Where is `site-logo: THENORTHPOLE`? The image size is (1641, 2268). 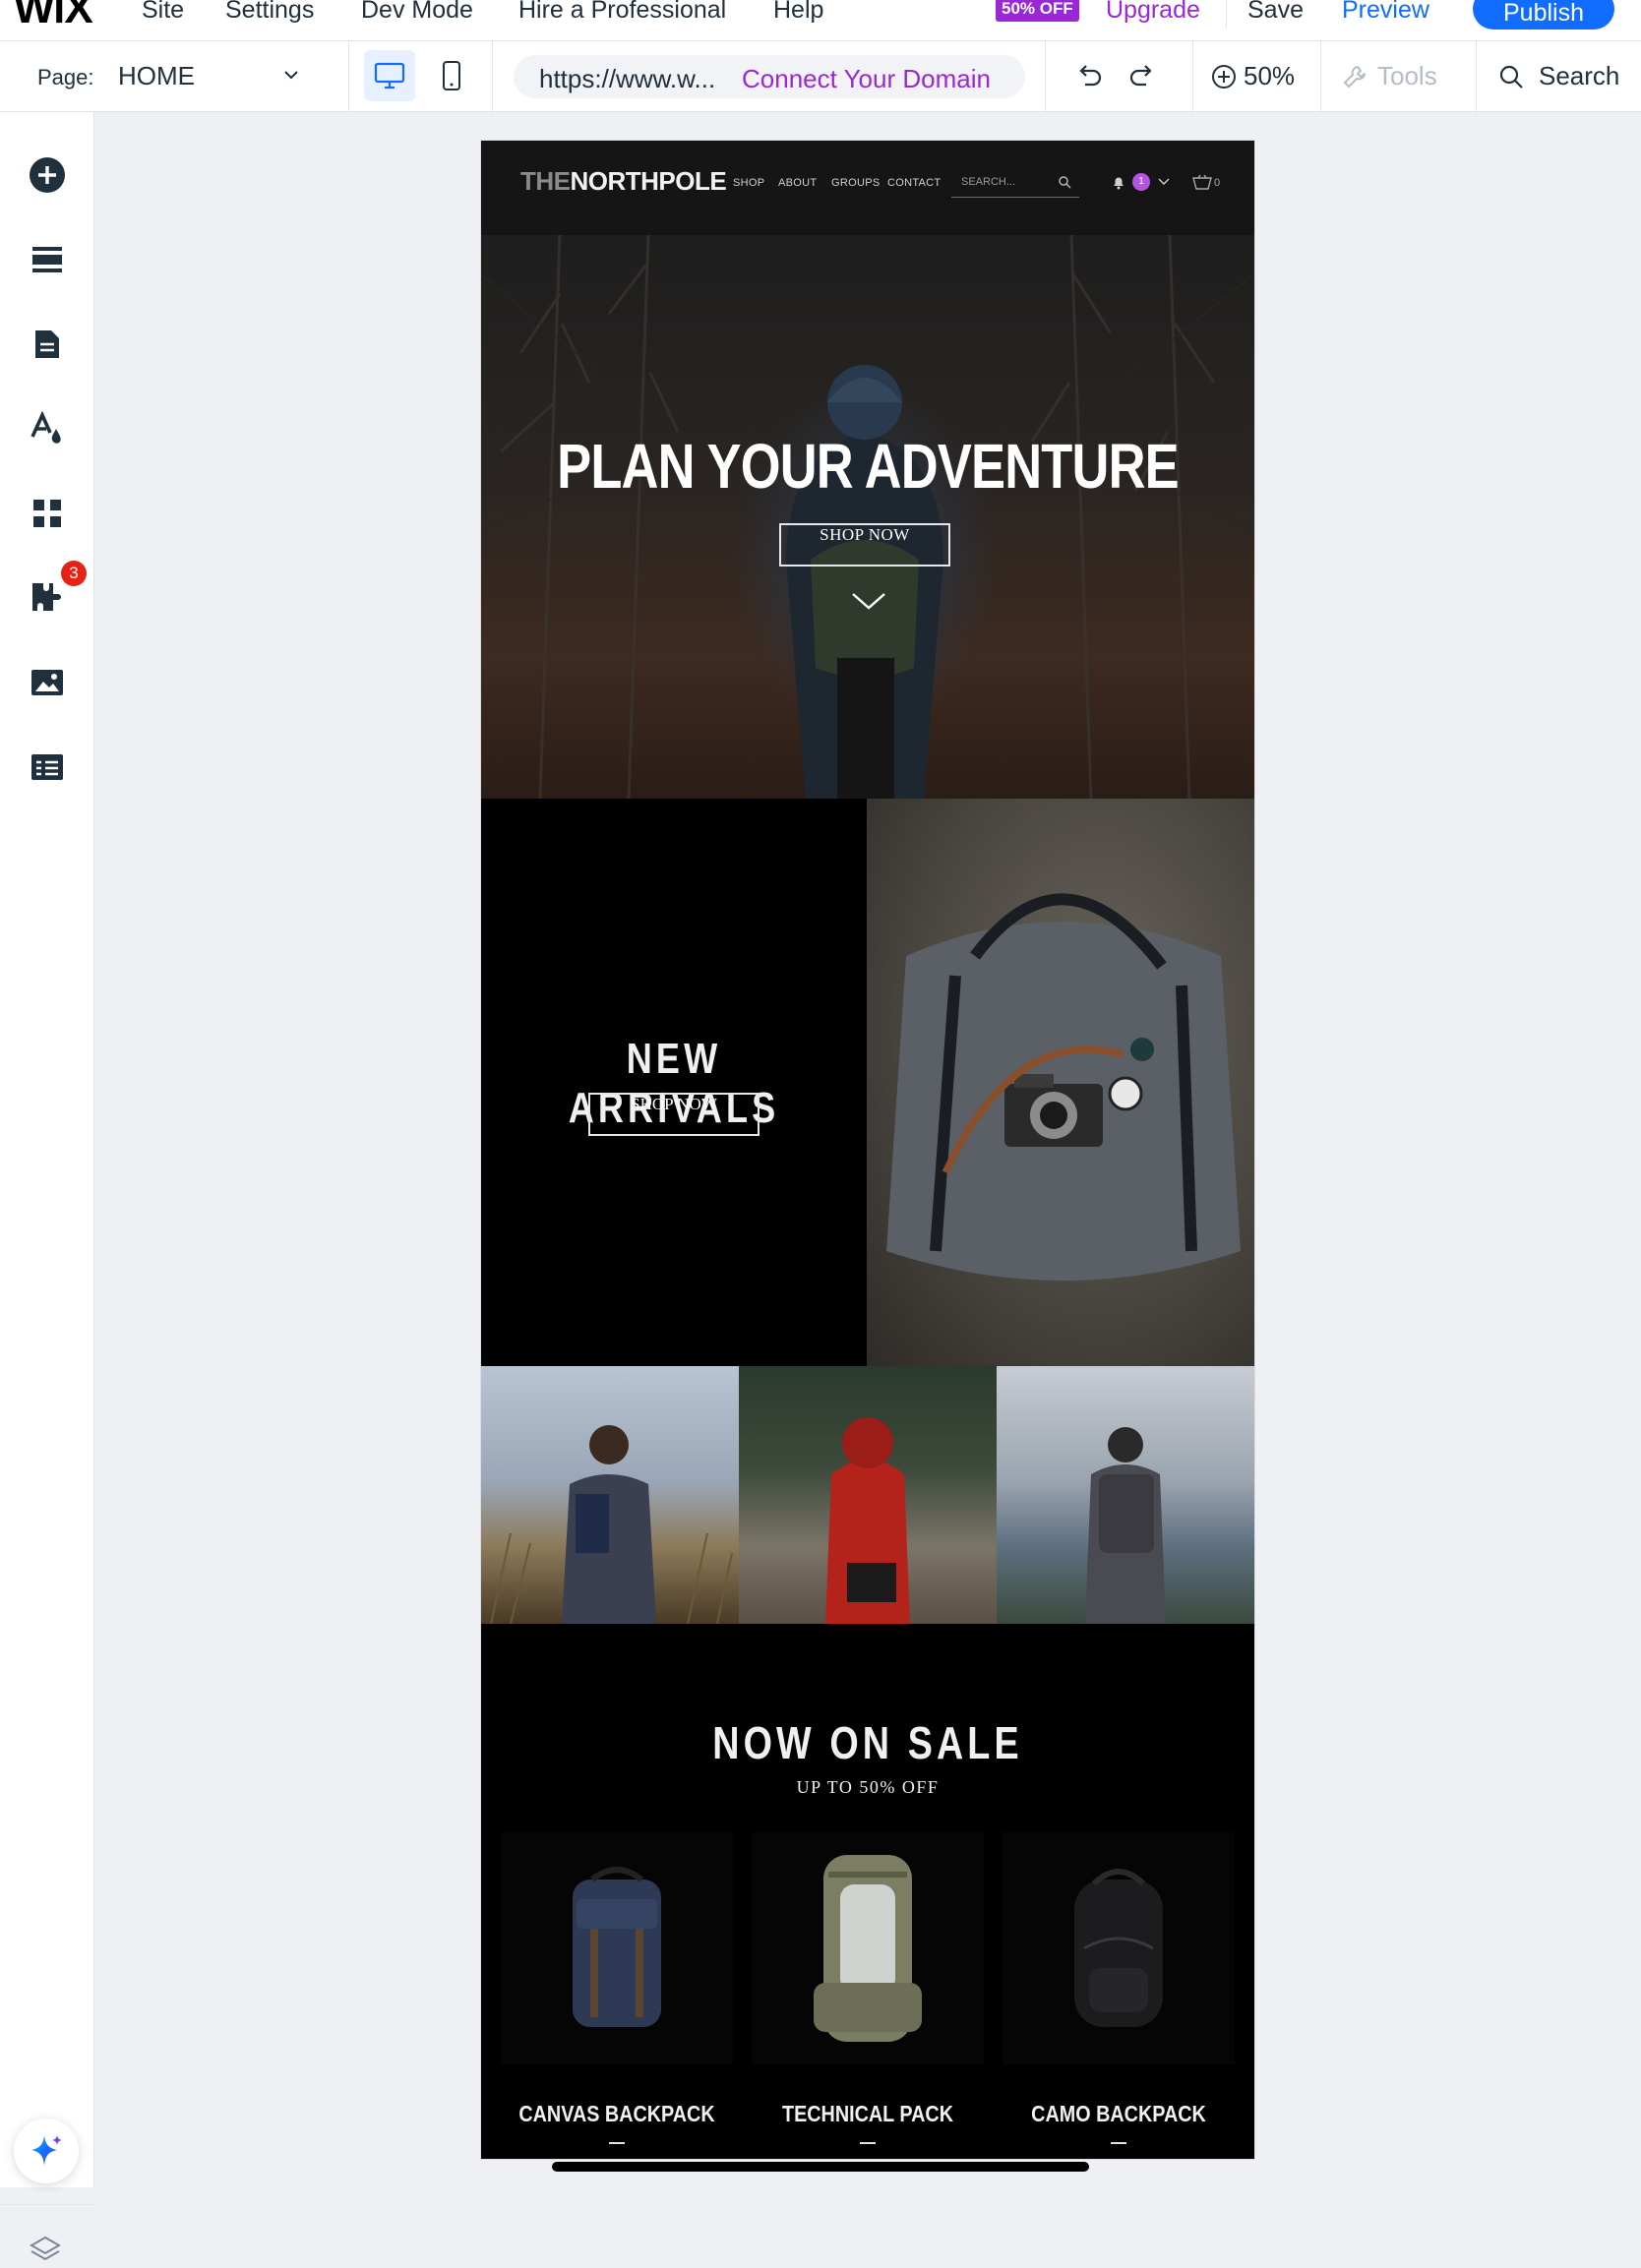
site-logo: THENORTHPOLE is located at coordinates (623, 181).